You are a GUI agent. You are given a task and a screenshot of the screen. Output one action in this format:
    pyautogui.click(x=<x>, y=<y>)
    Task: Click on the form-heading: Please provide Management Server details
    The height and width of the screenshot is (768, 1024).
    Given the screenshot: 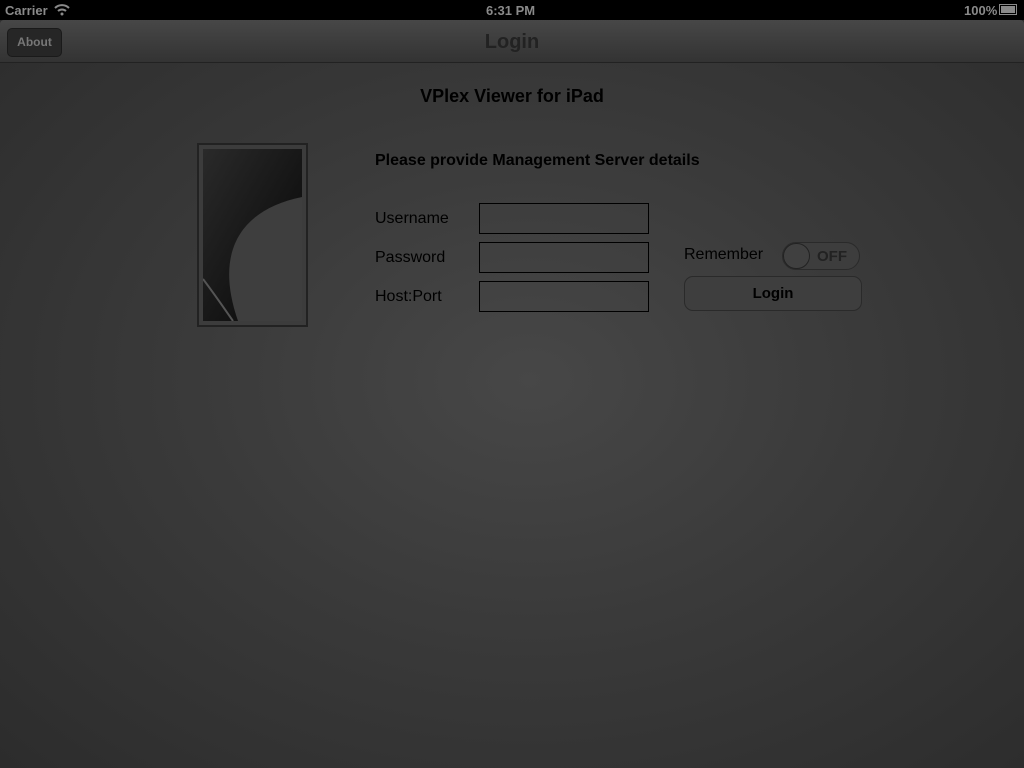 What is the action you would take?
    pyautogui.click(x=537, y=160)
    